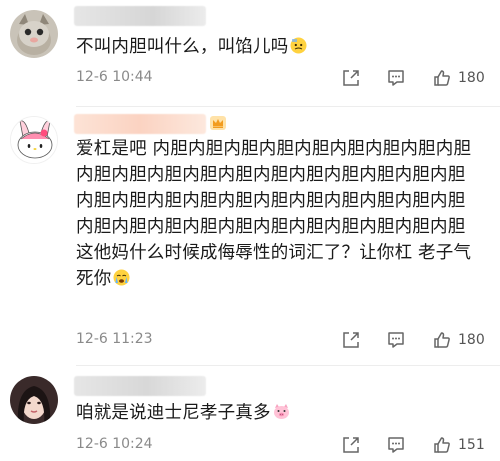 Image resolution: width=500 pixels, height=461 pixels. I want to click on comment-line: 这他妈什么时候成侮辱性的词汇了？让你杠 老子气, so click(274, 253).